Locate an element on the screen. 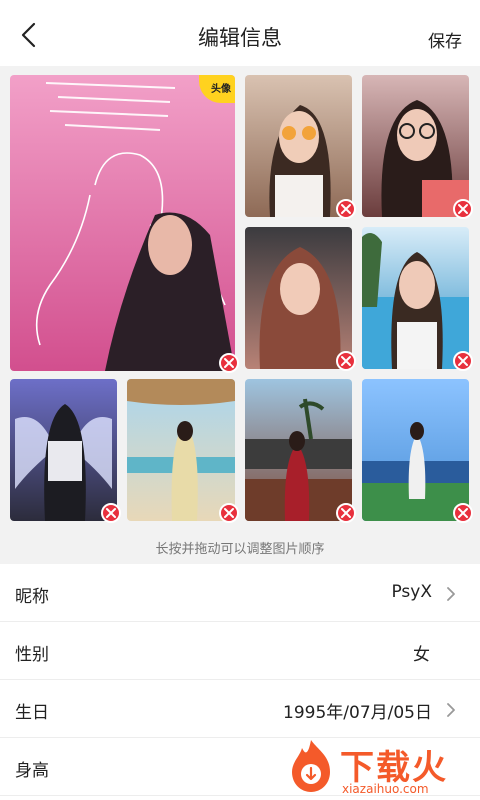  delete-photo-4-button is located at coordinates (346, 361).